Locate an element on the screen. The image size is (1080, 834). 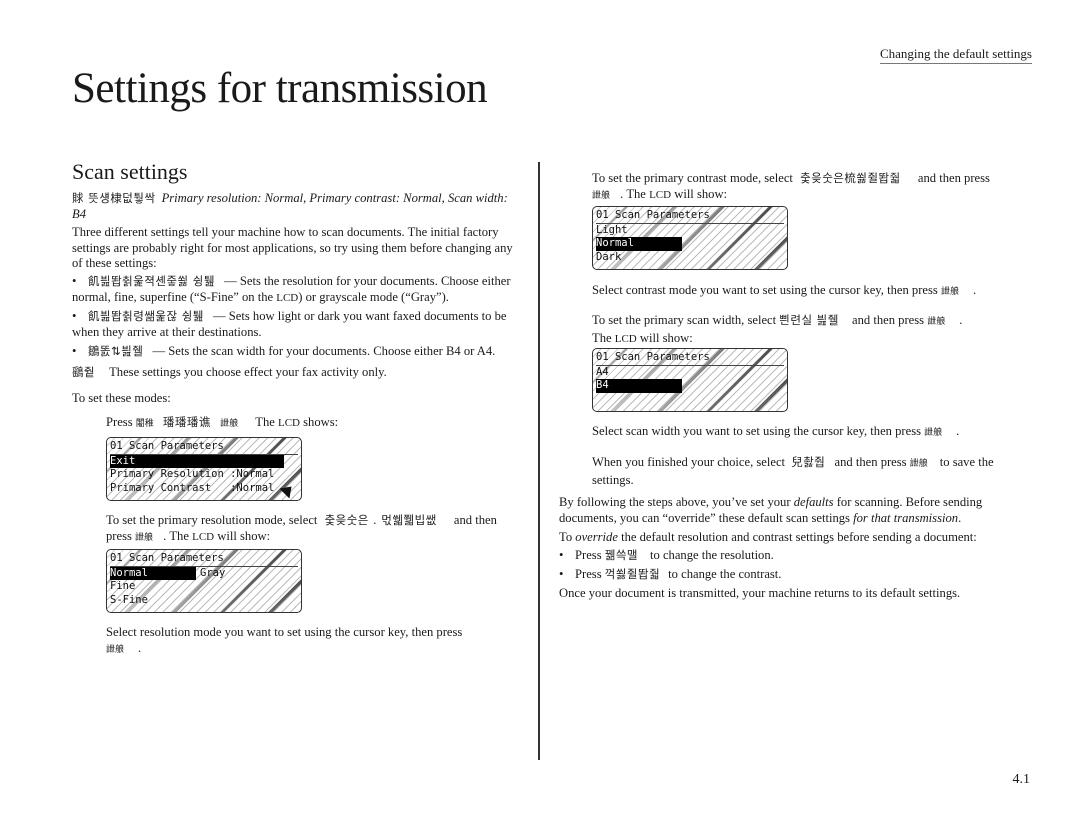
static-text: To set the primary scan width, select is located at coordinates (684, 320).